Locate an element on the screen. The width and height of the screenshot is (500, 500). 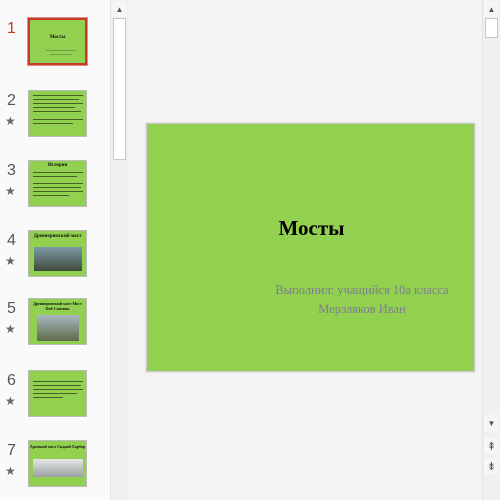
slide-number: 6 is located at coordinates (11, 380).